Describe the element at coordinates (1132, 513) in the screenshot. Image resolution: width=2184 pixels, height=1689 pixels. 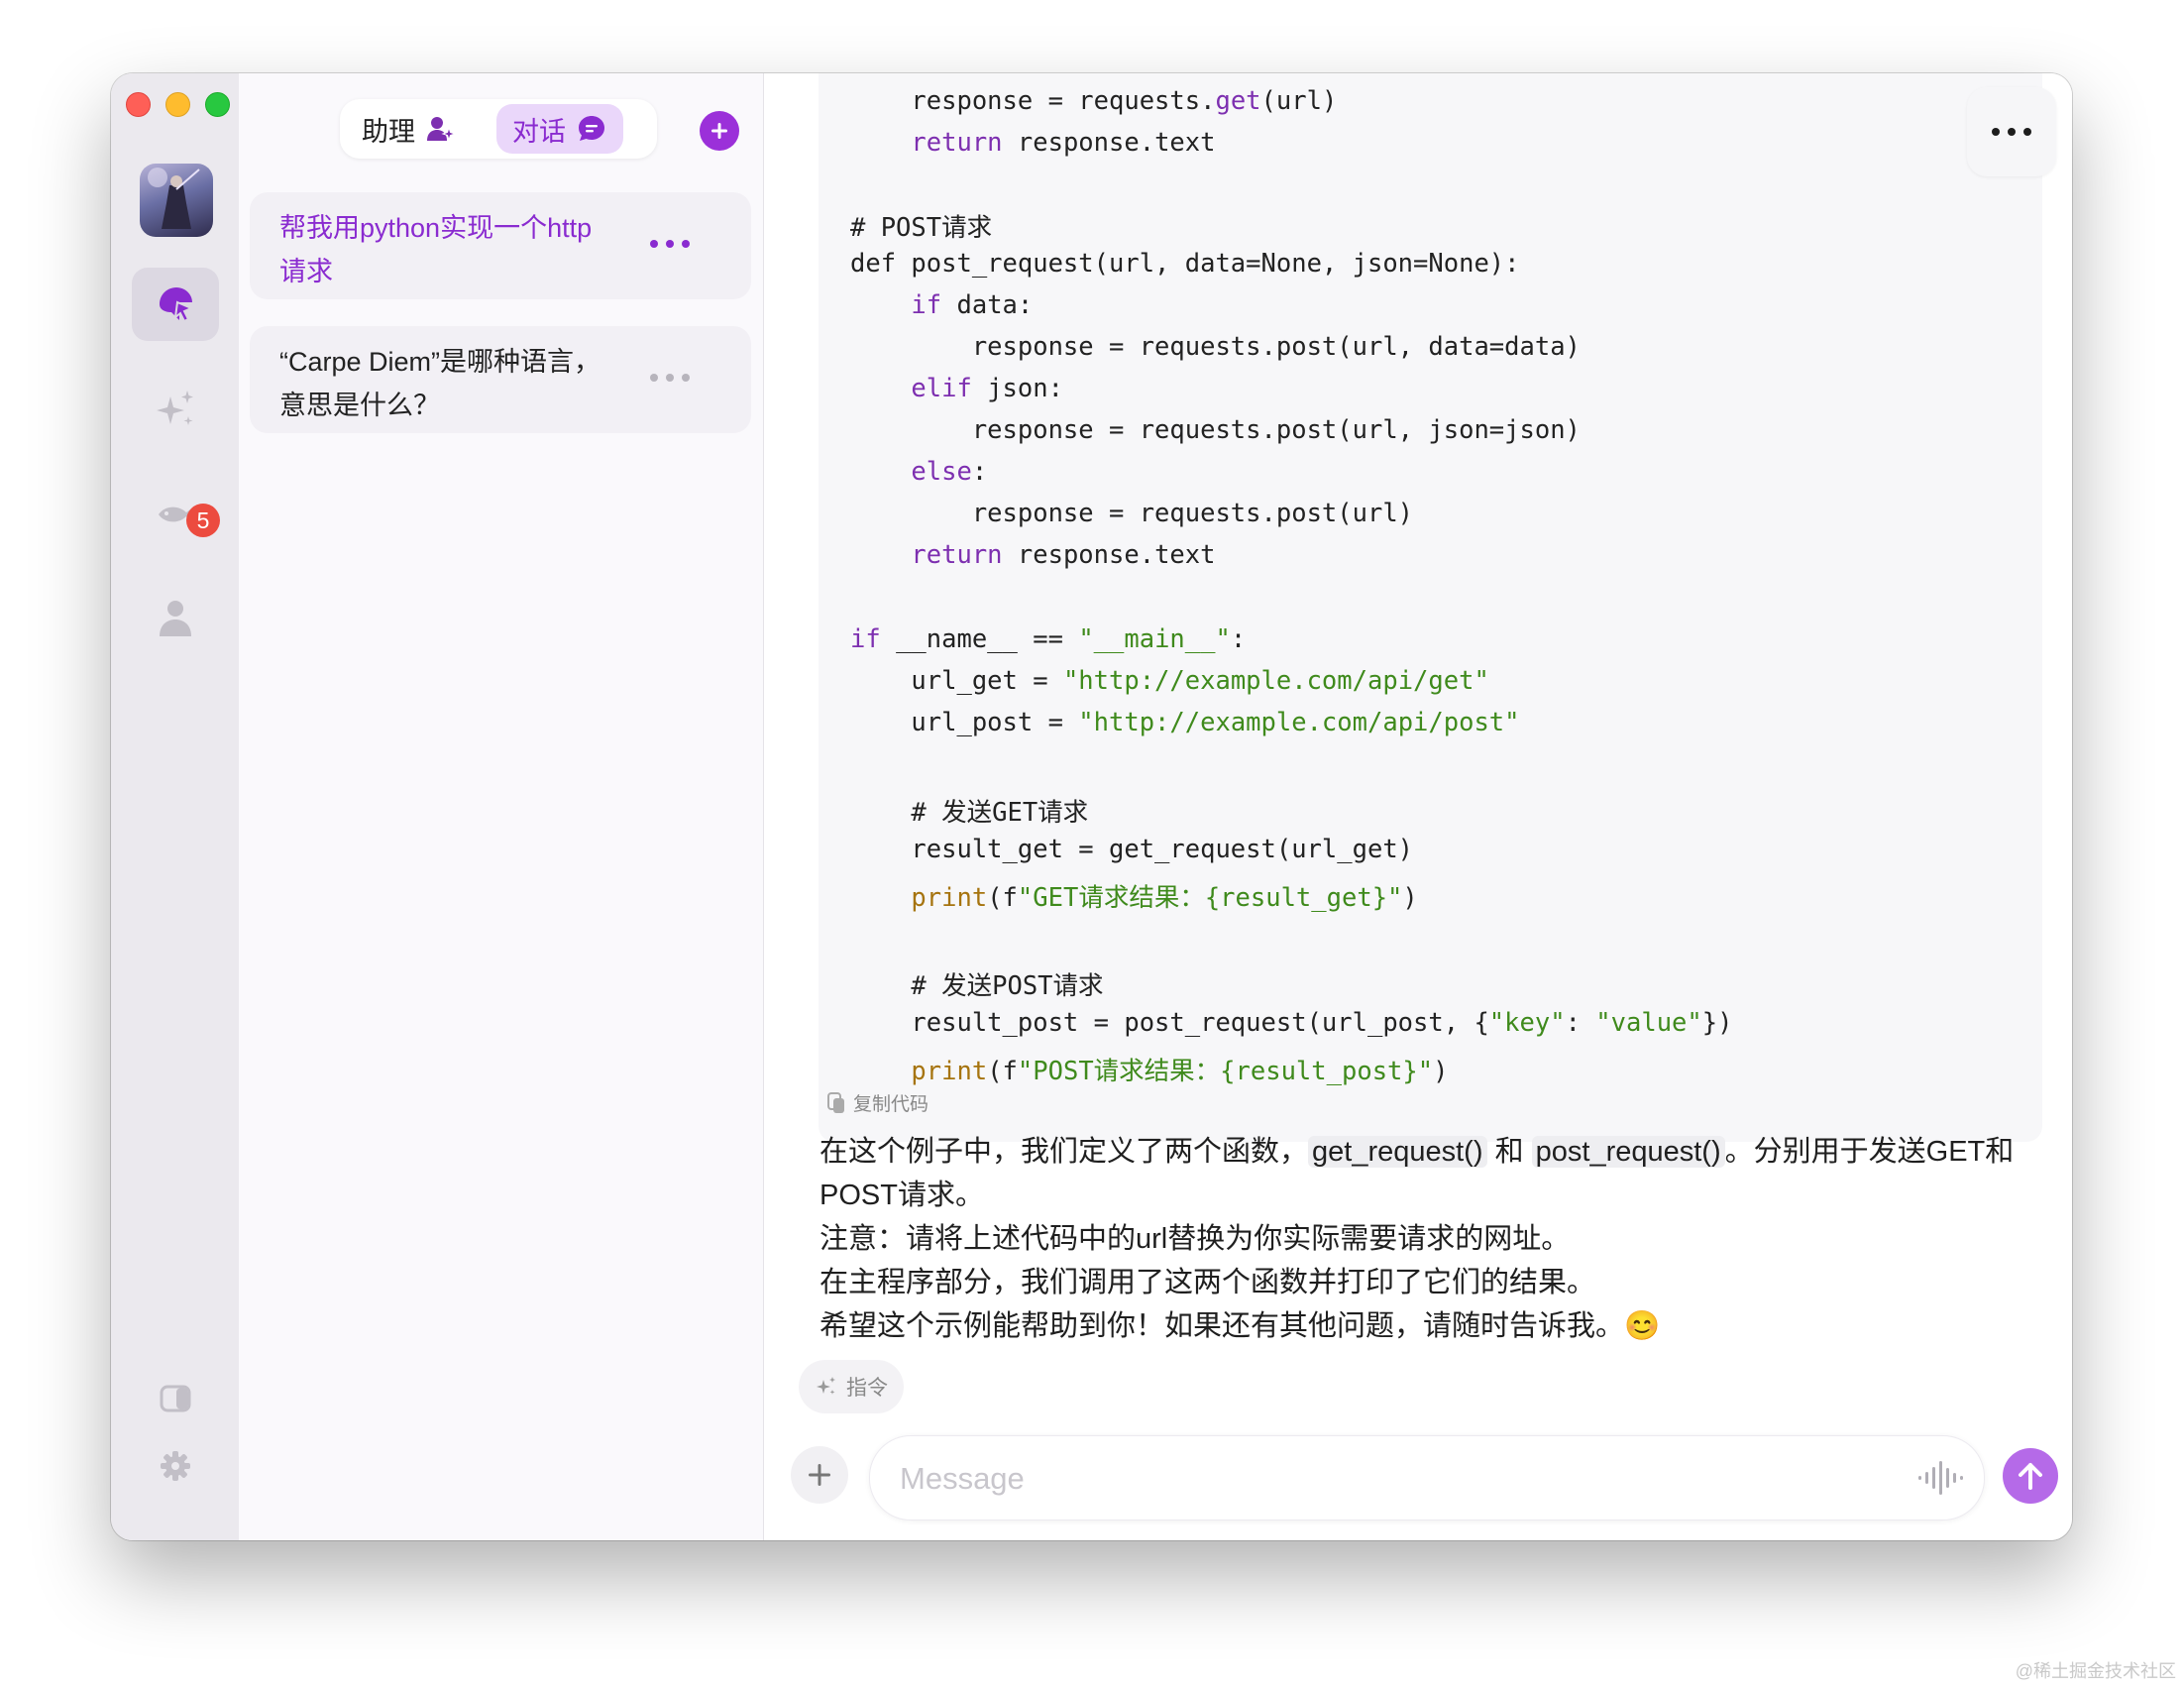
I see `code-line: response = requests.post(url)` at that location.